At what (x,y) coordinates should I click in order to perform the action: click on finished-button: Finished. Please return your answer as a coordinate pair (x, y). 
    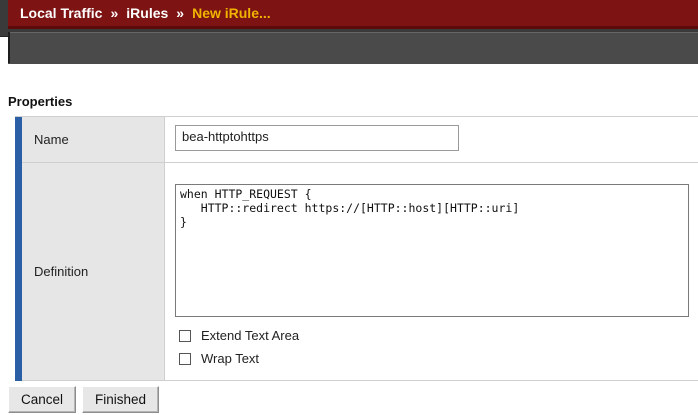
    Looking at the image, I should click on (121, 399).